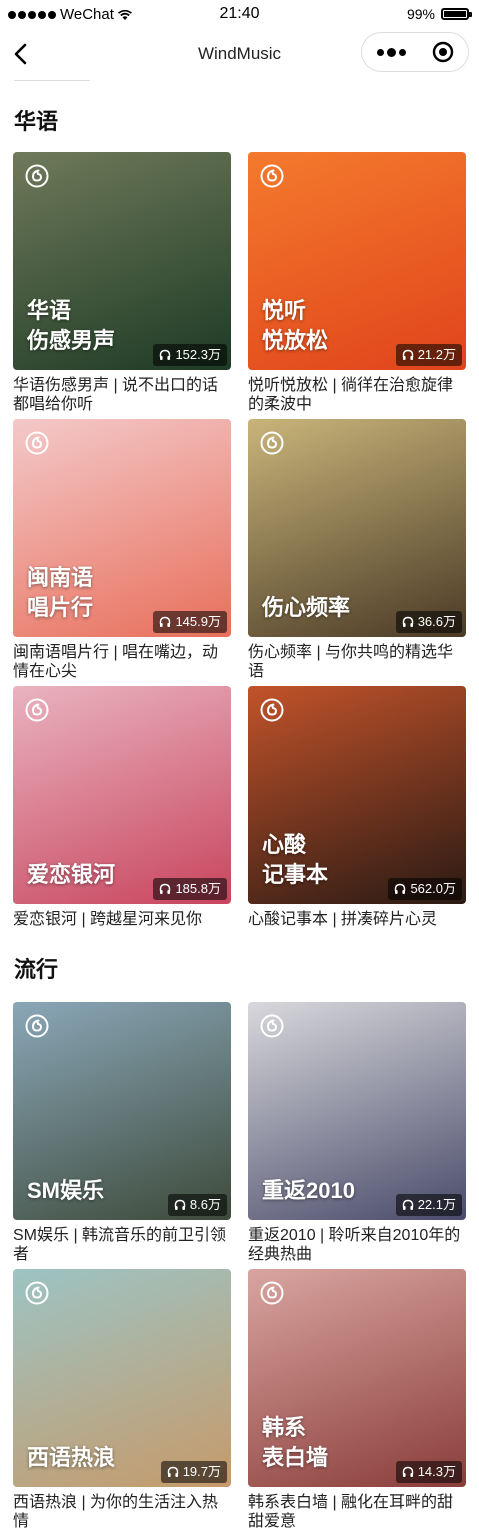 Image resolution: width=479 pixels, height=1531 pixels. I want to click on playlist-card: 西语热浪 19.7万西语热浪 | 为你的生活注入热情, so click(122, 1400).